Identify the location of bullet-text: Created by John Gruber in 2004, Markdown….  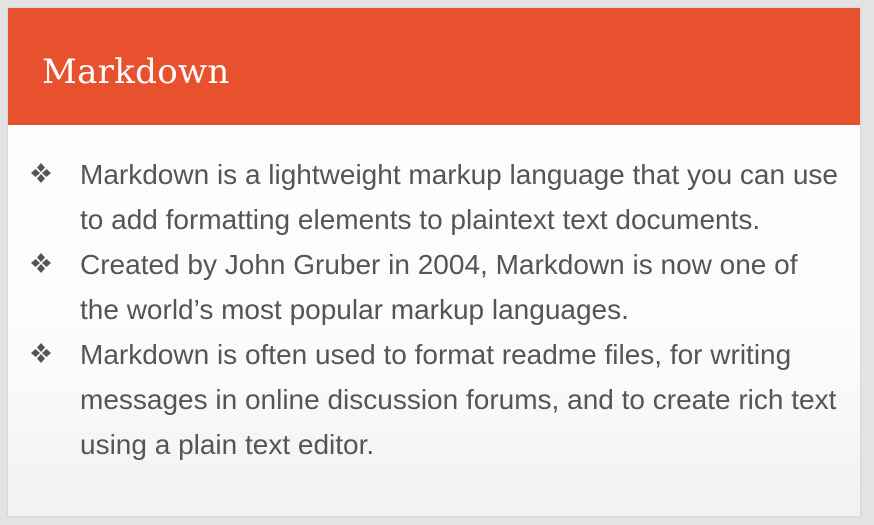
(439, 287).